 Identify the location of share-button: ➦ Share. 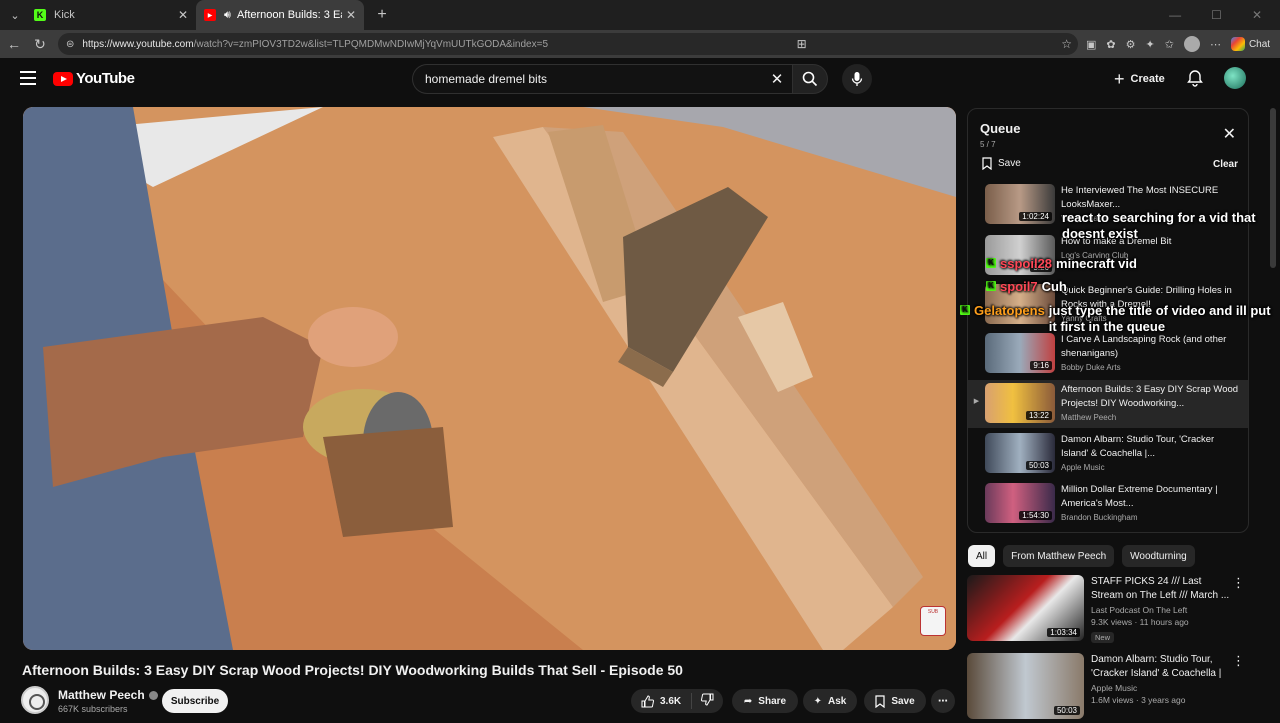
(765, 701).